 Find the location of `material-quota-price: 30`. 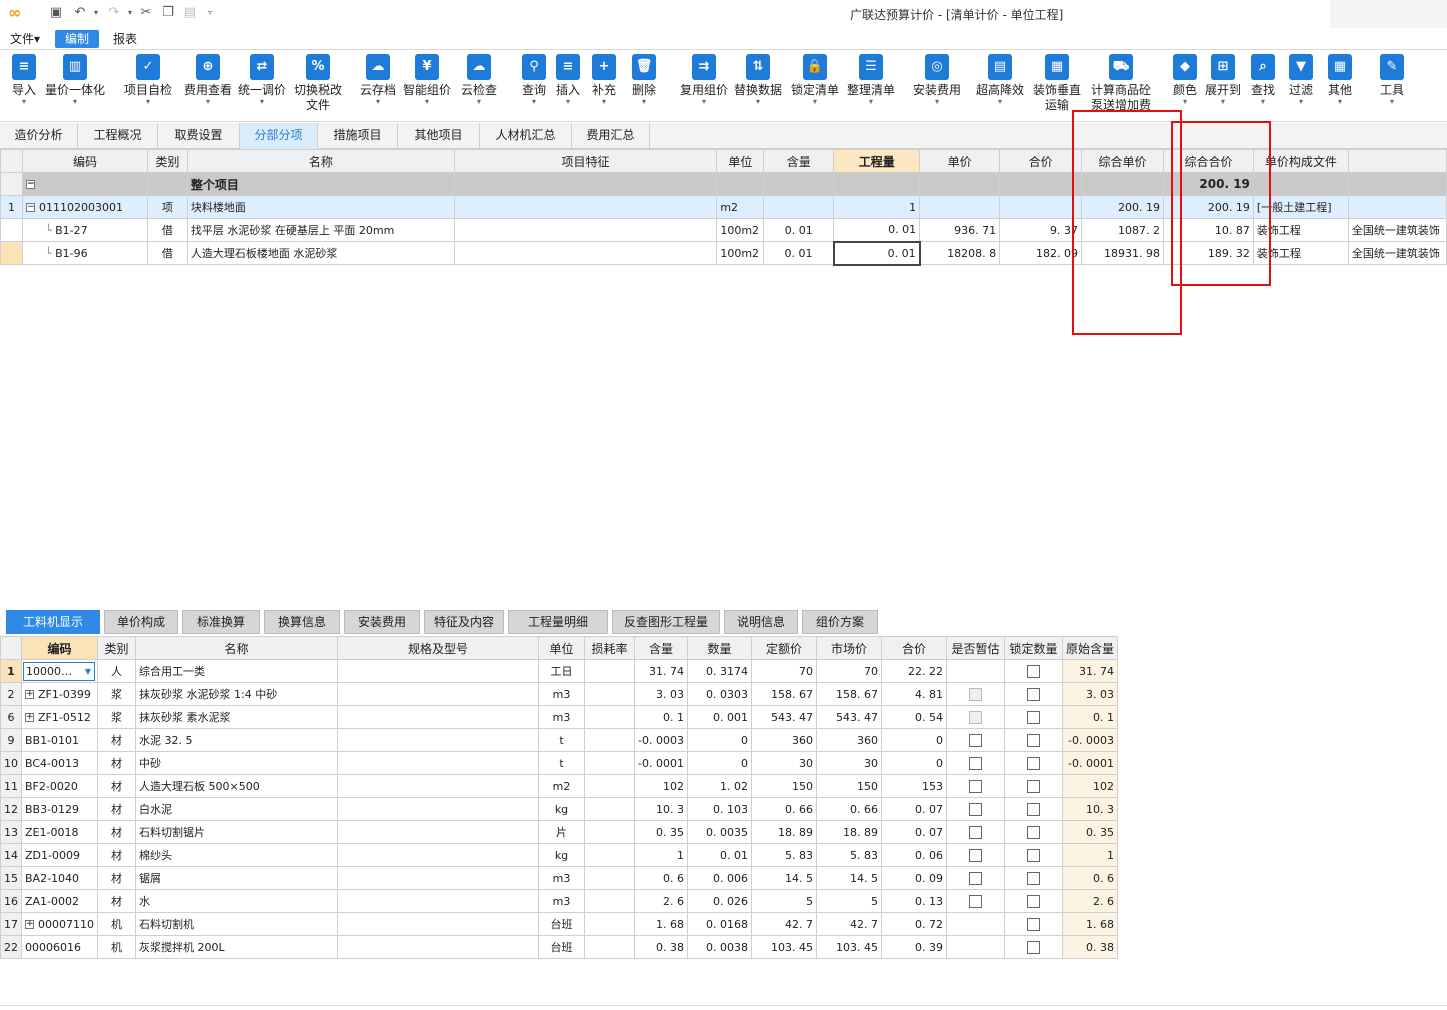

material-quota-price: 30 is located at coordinates (783, 763).